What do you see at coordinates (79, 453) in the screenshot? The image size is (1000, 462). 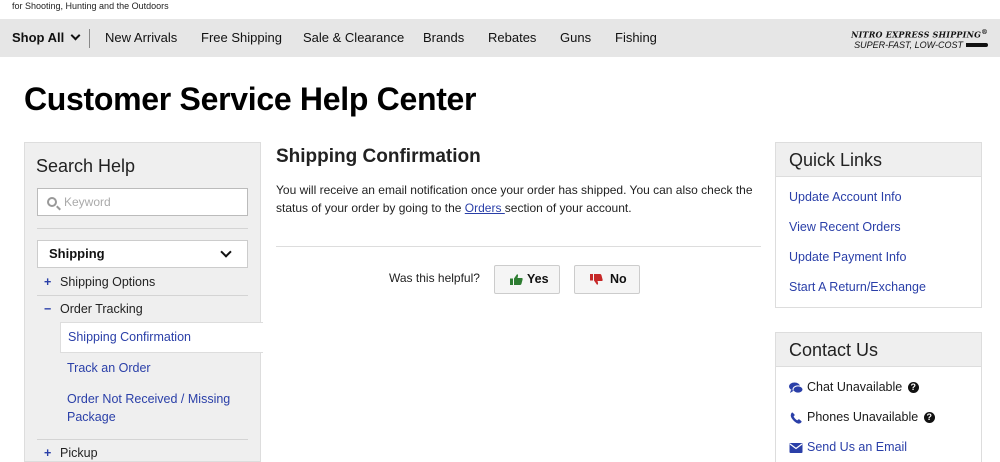 I see `tree-item-label: Pickup` at bounding box center [79, 453].